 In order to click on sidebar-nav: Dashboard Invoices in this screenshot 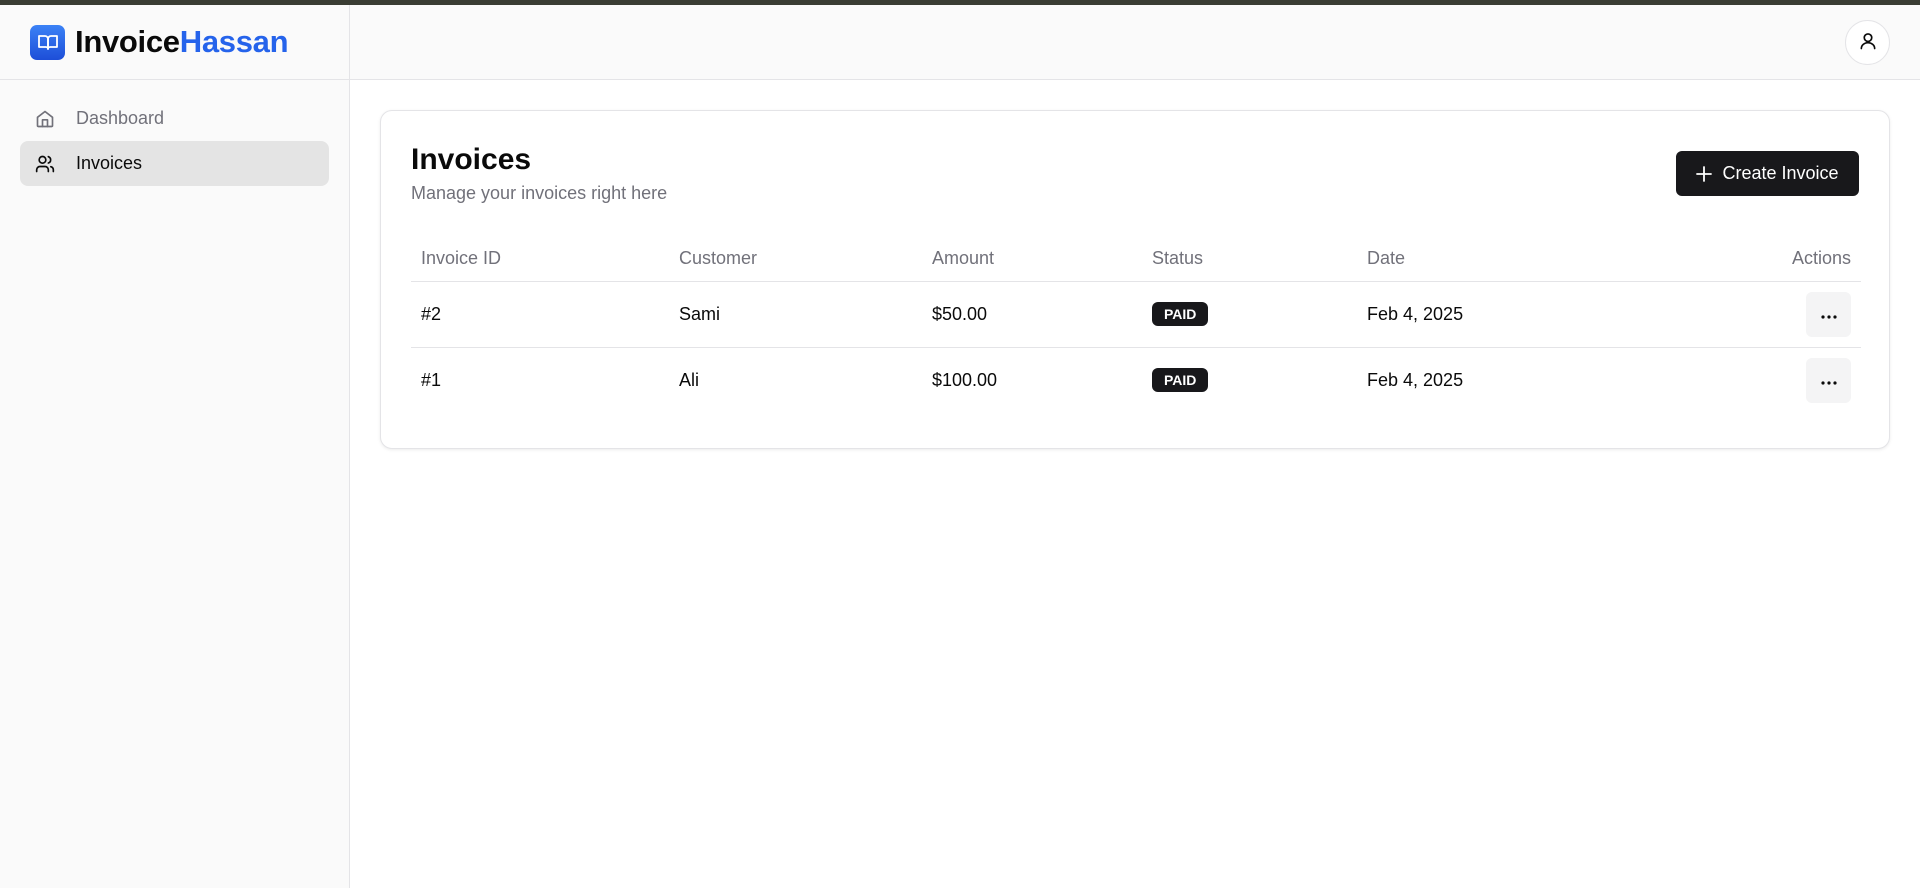, I will do `click(174, 141)`.